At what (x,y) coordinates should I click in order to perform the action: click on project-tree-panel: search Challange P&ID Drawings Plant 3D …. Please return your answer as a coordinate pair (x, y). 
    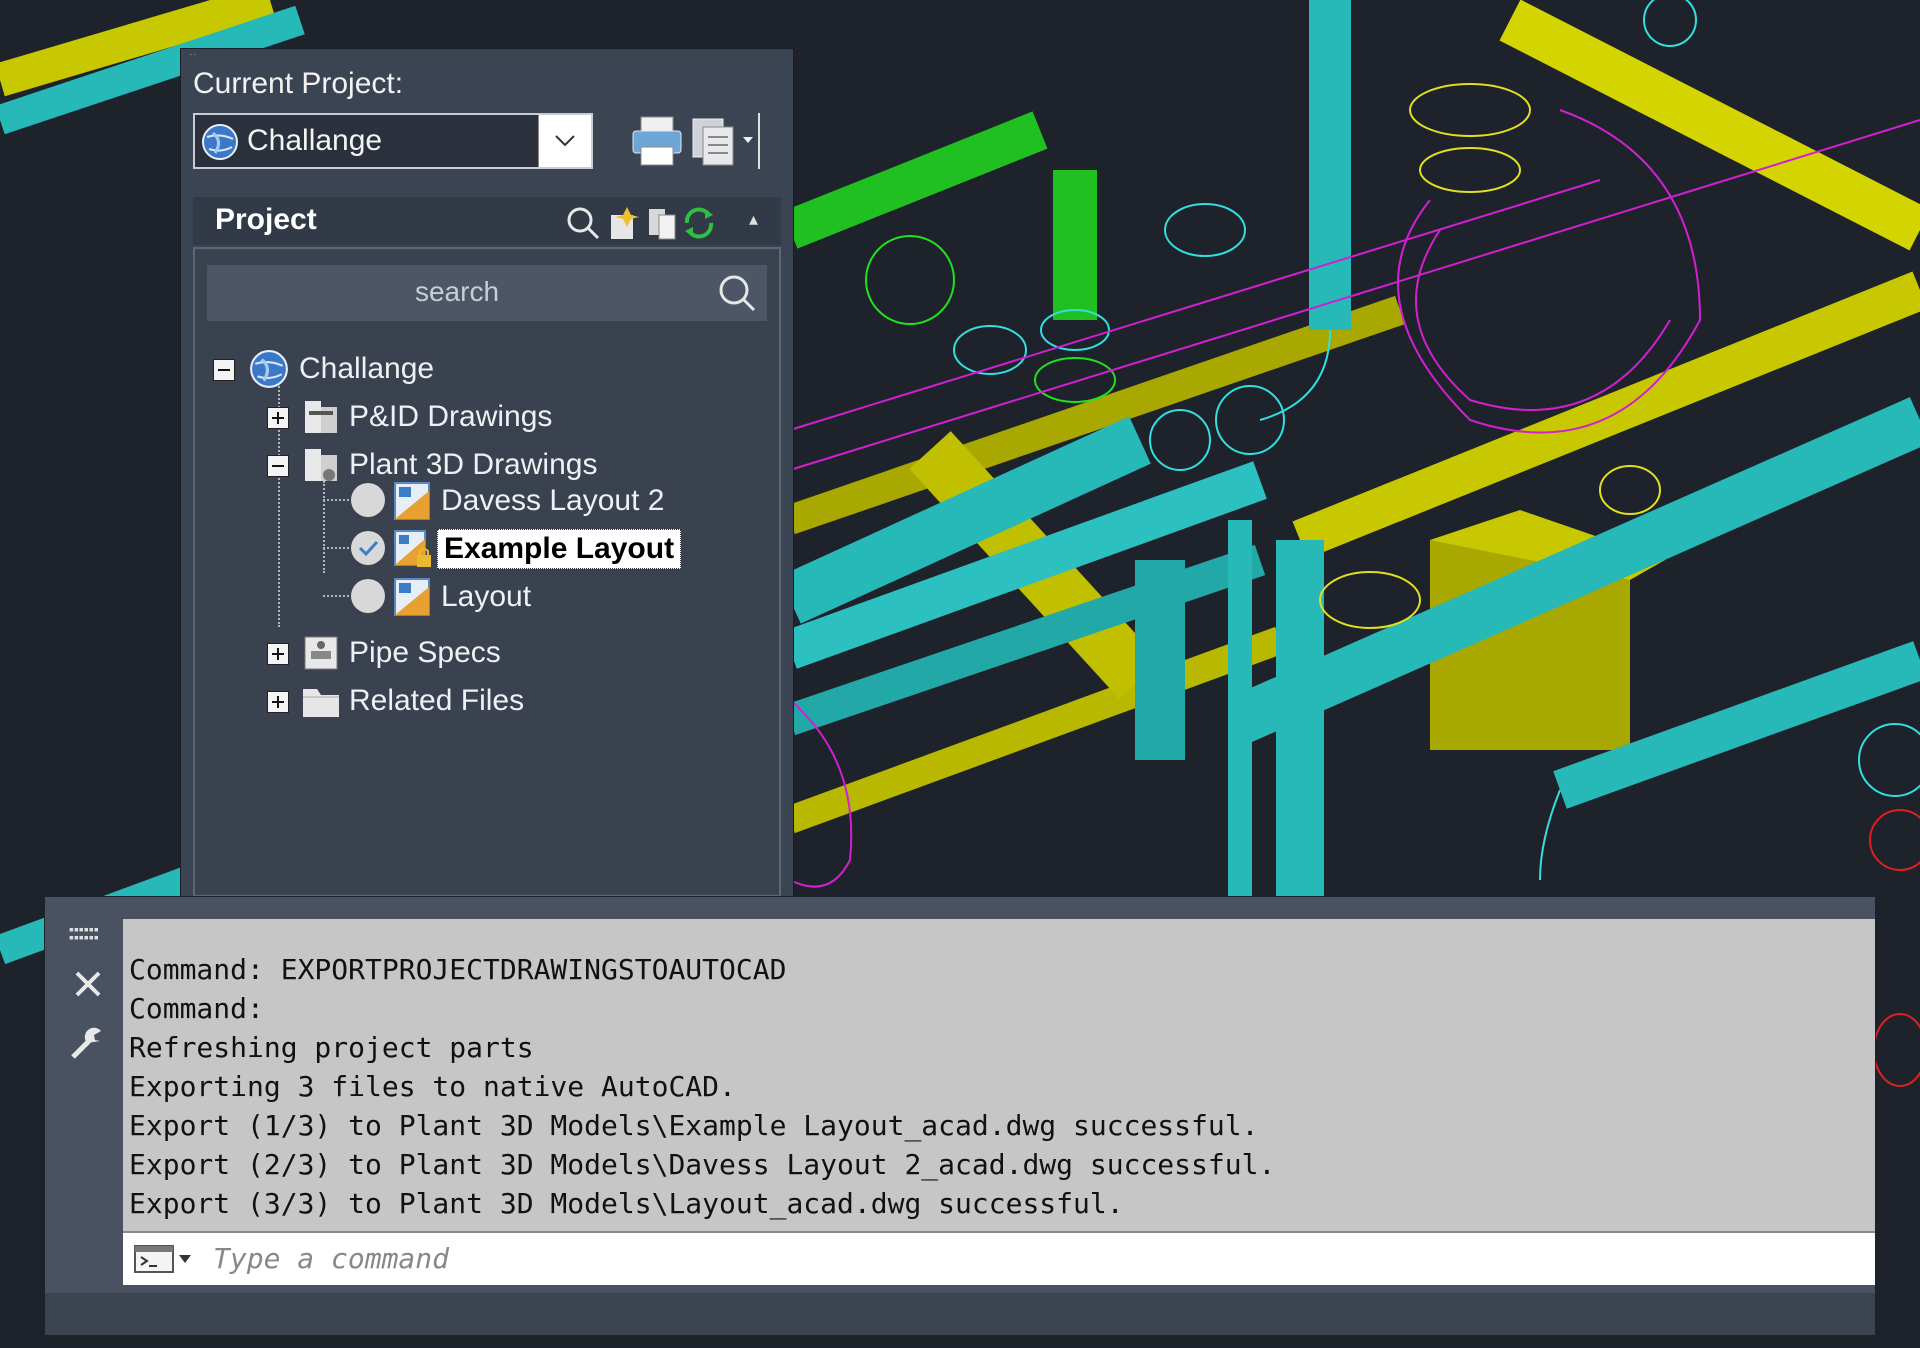
    Looking at the image, I should click on (487, 572).